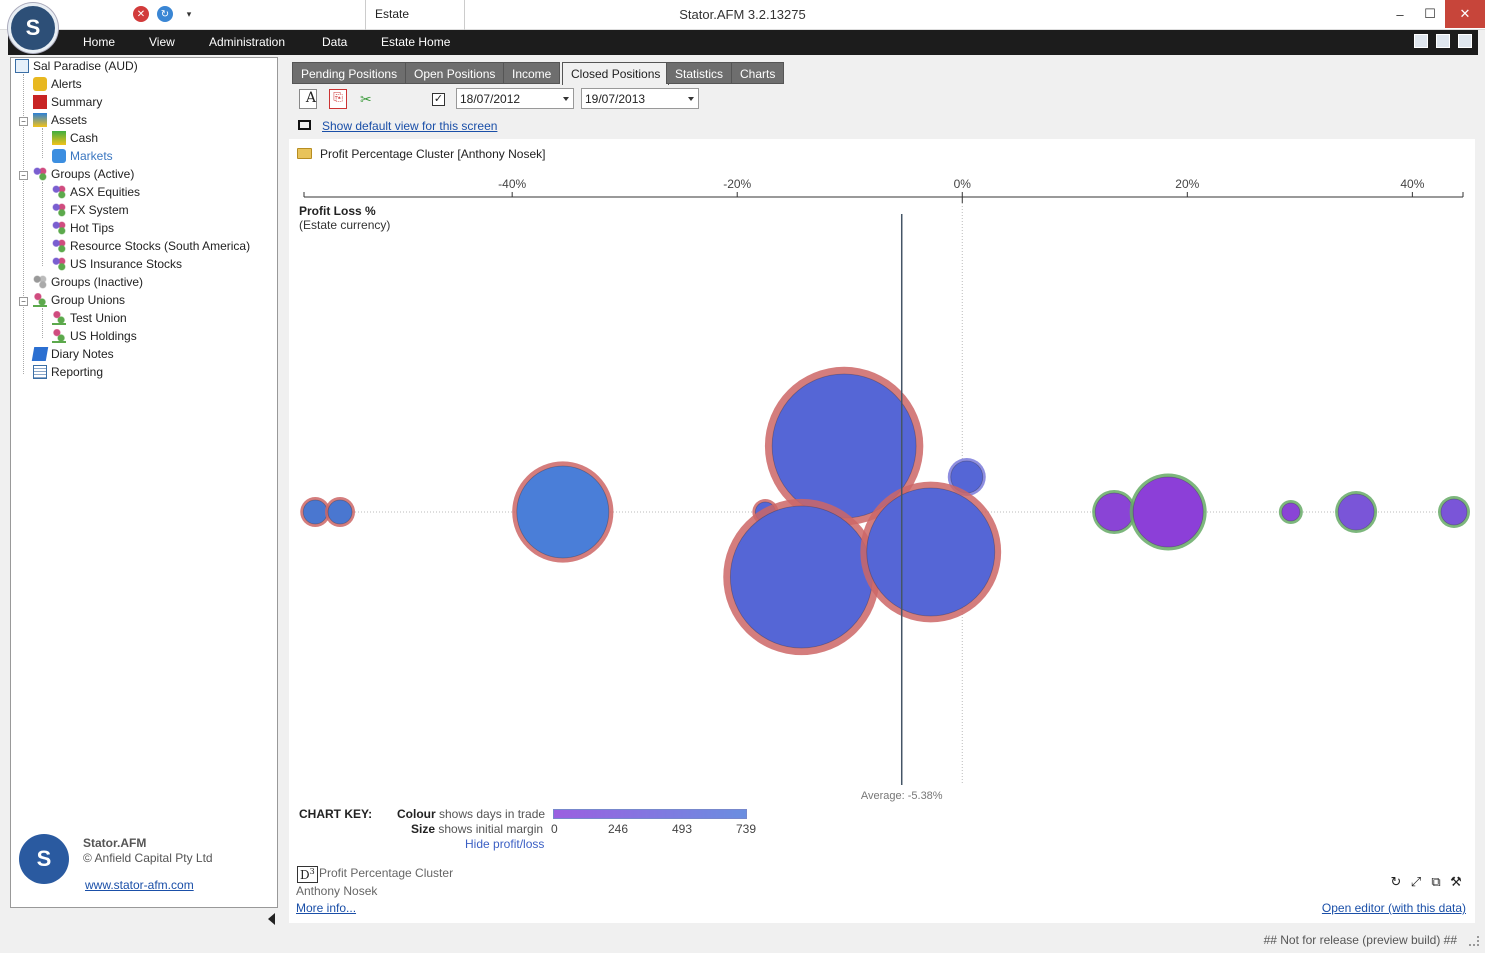  What do you see at coordinates (97, 282) in the screenshot?
I see `sidebar-item-label: Groups (Inactive)` at bounding box center [97, 282].